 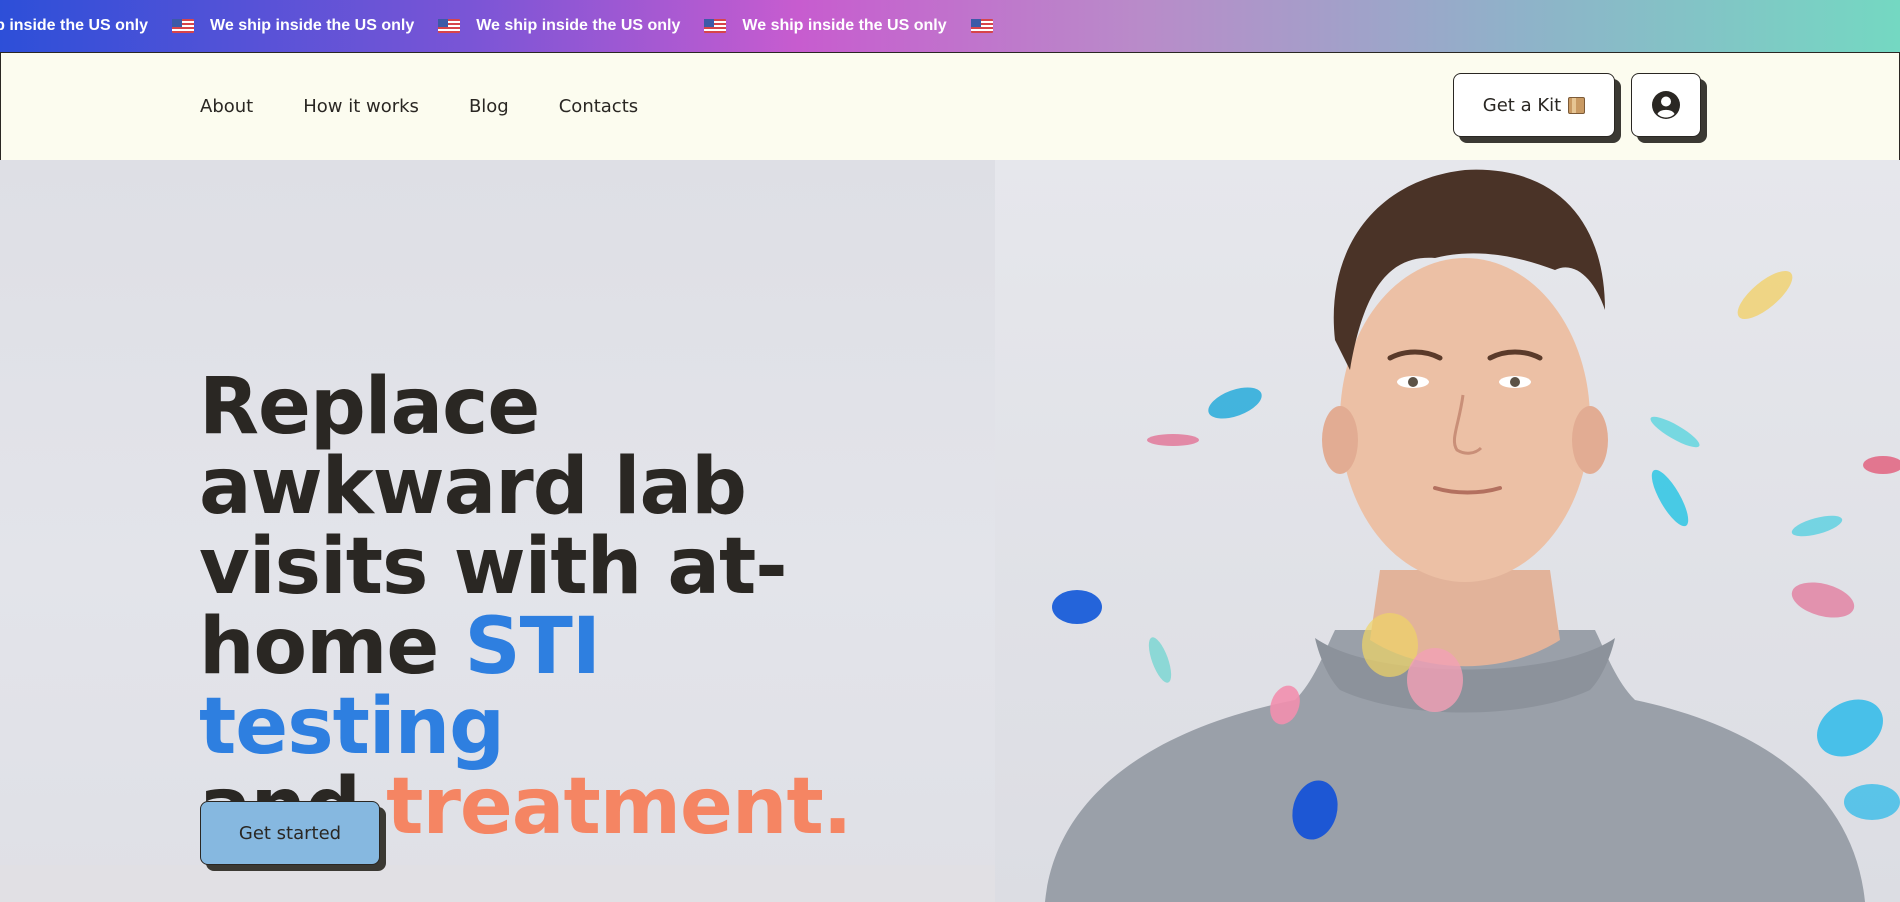 What do you see at coordinates (332, 647) in the screenshot?
I see `headline-line-4: home` at bounding box center [332, 647].